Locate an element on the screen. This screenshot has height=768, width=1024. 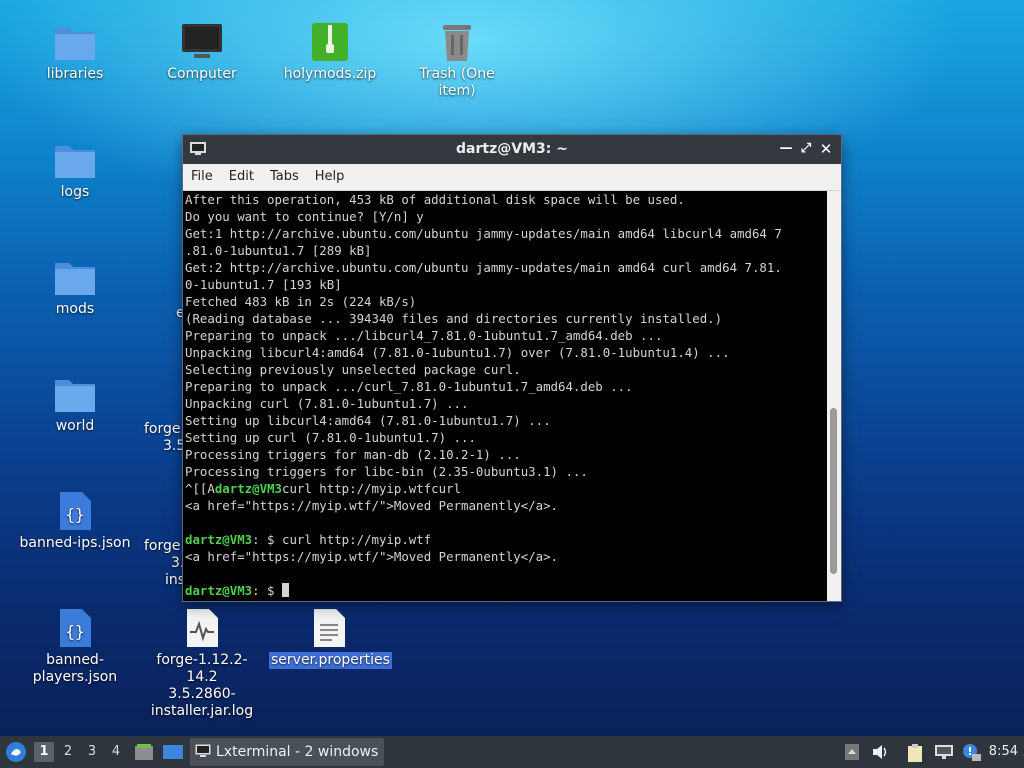
desktop-icon-label: banned- is located at coordinates (75, 660).